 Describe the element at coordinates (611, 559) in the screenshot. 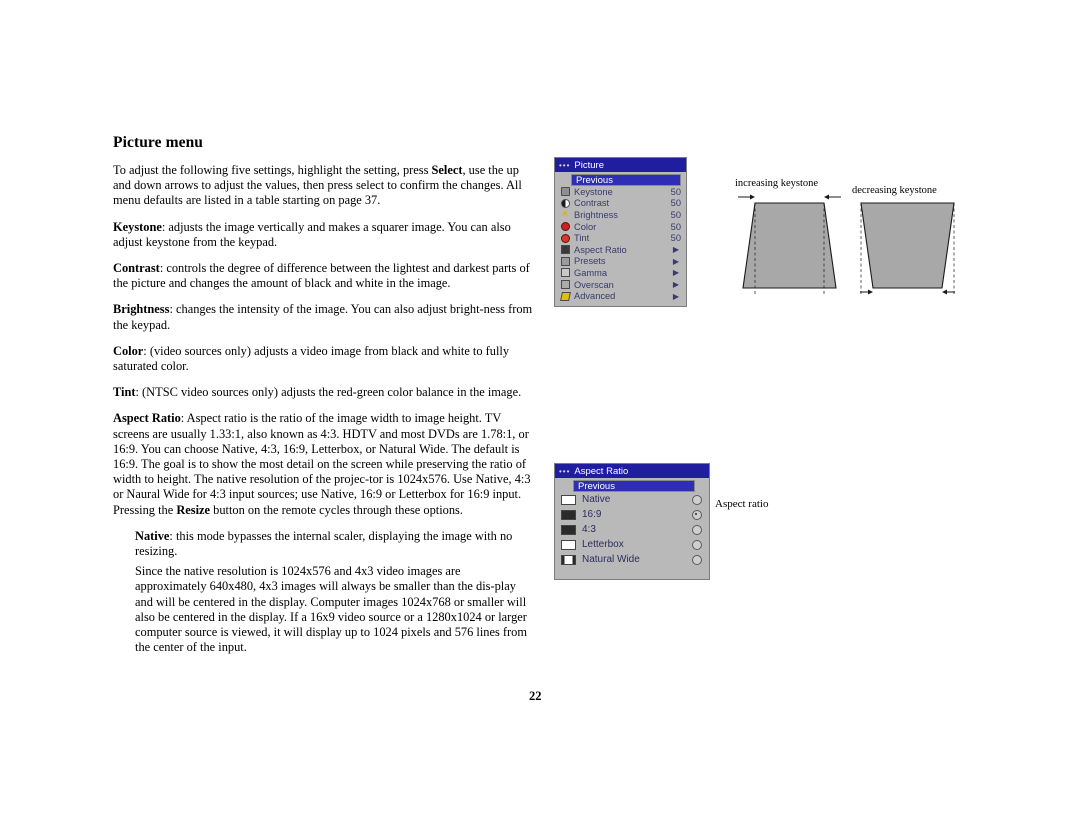

I see `aspect-option-label: Natural Wide` at that location.